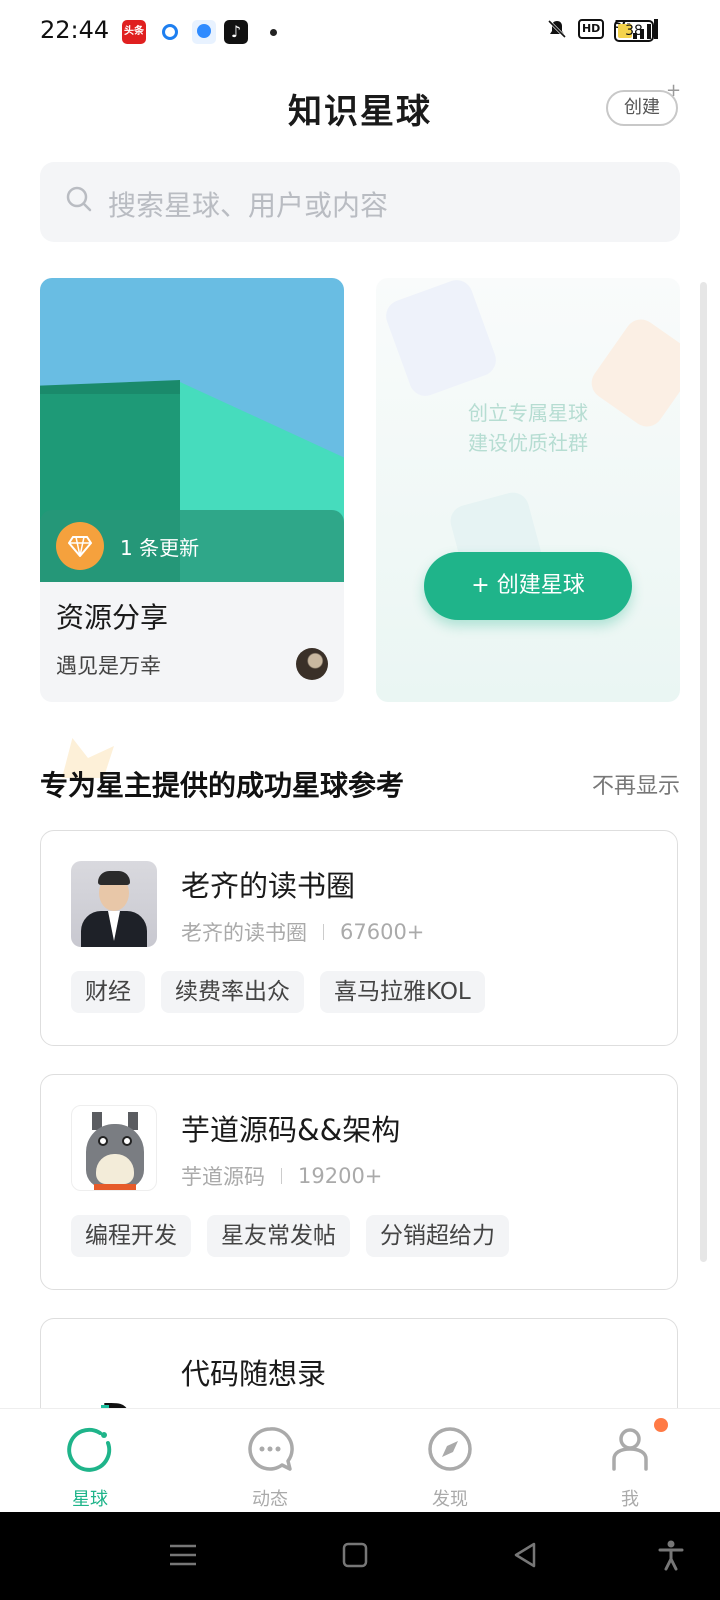  What do you see at coordinates (236, 32) in the screenshot?
I see `tiktok-icon: ♪` at bounding box center [236, 32].